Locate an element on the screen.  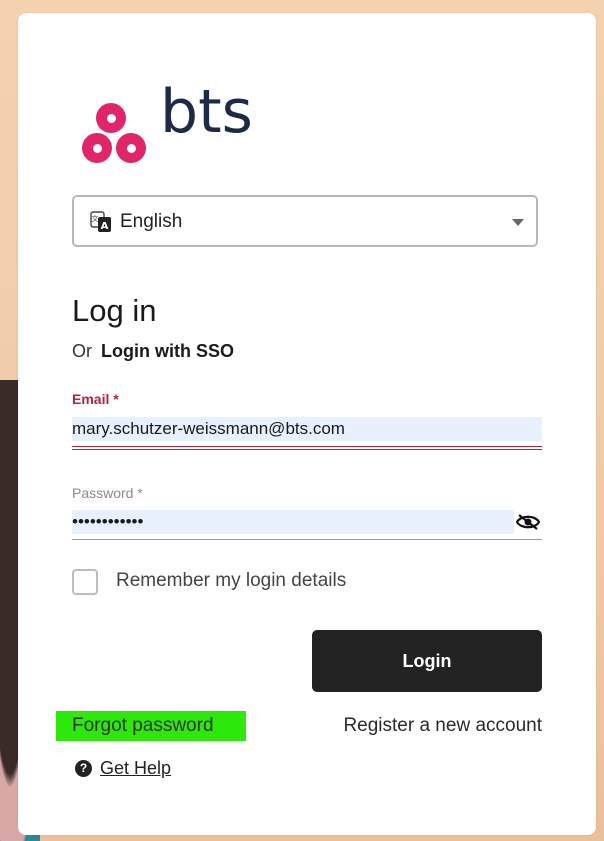
forgot-password-highlight: Forgot password is located at coordinates (151, 726).